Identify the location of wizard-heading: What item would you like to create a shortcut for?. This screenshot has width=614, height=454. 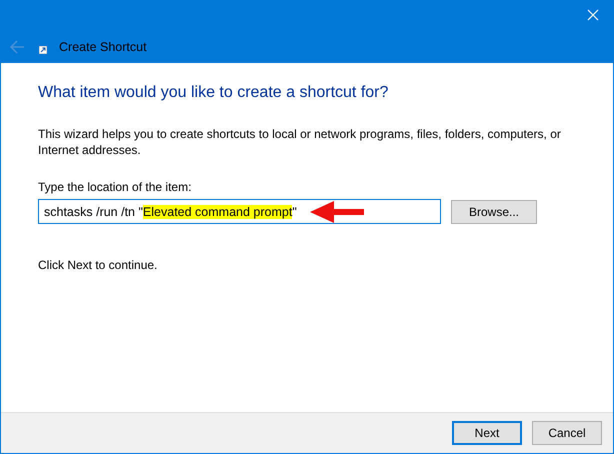
(214, 93).